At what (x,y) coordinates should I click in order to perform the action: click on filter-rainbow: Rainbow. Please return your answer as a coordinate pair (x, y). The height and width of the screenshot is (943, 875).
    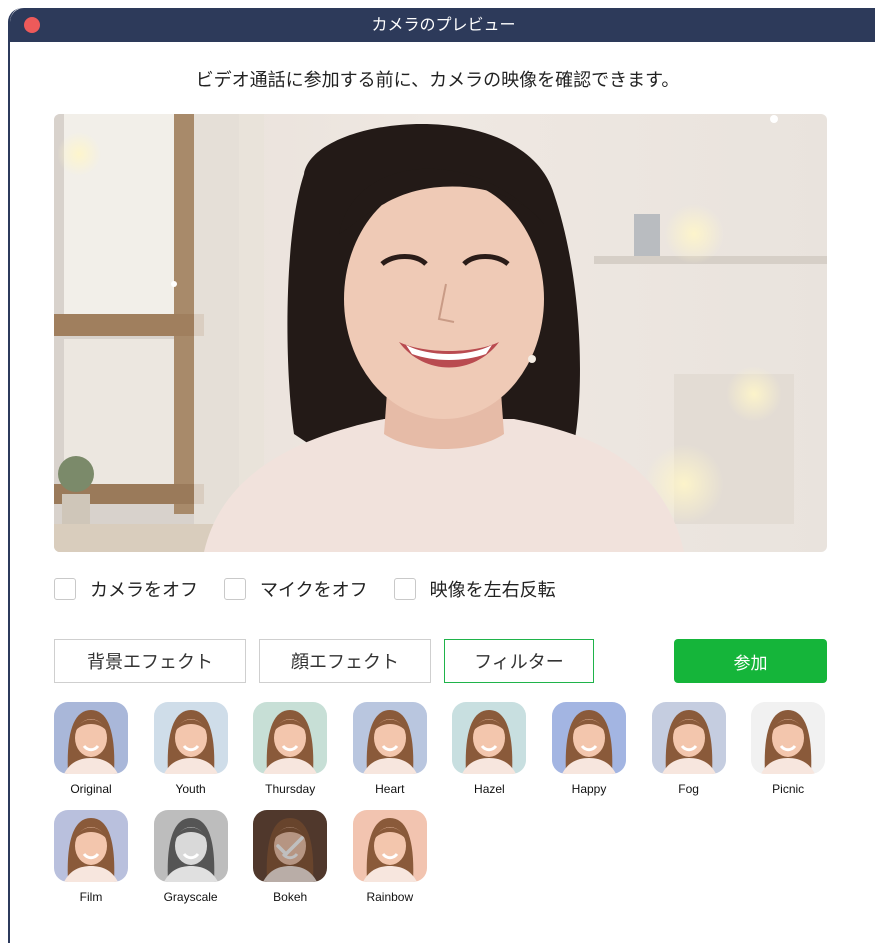
    Looking at the image, I should click on (389, 857).